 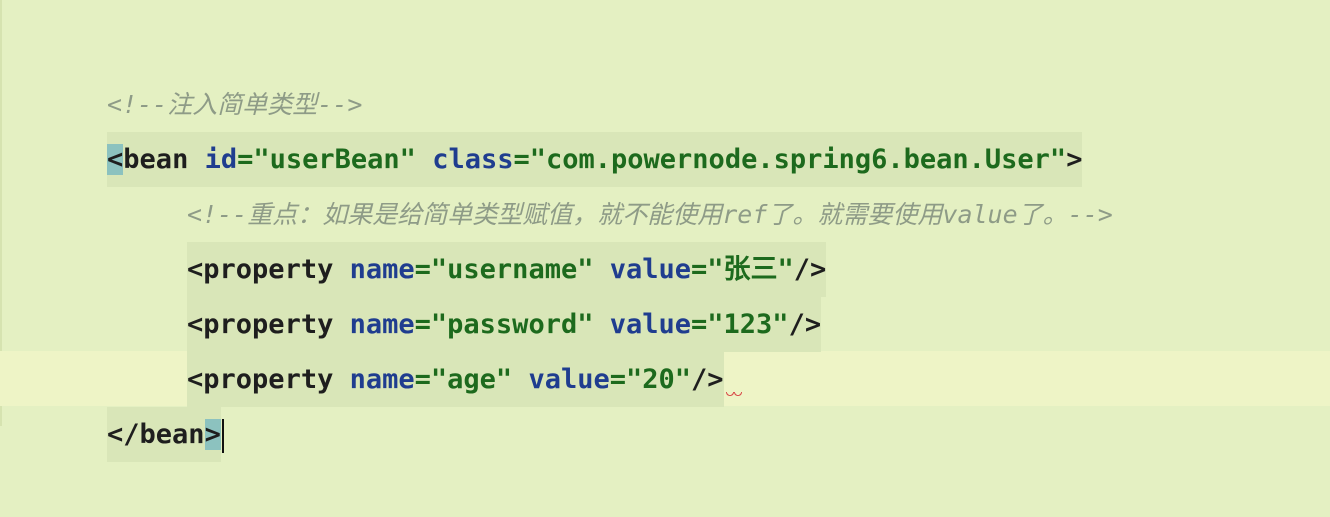 I want to click on bracket-match-highlight: >, so click(x=212, y=434).